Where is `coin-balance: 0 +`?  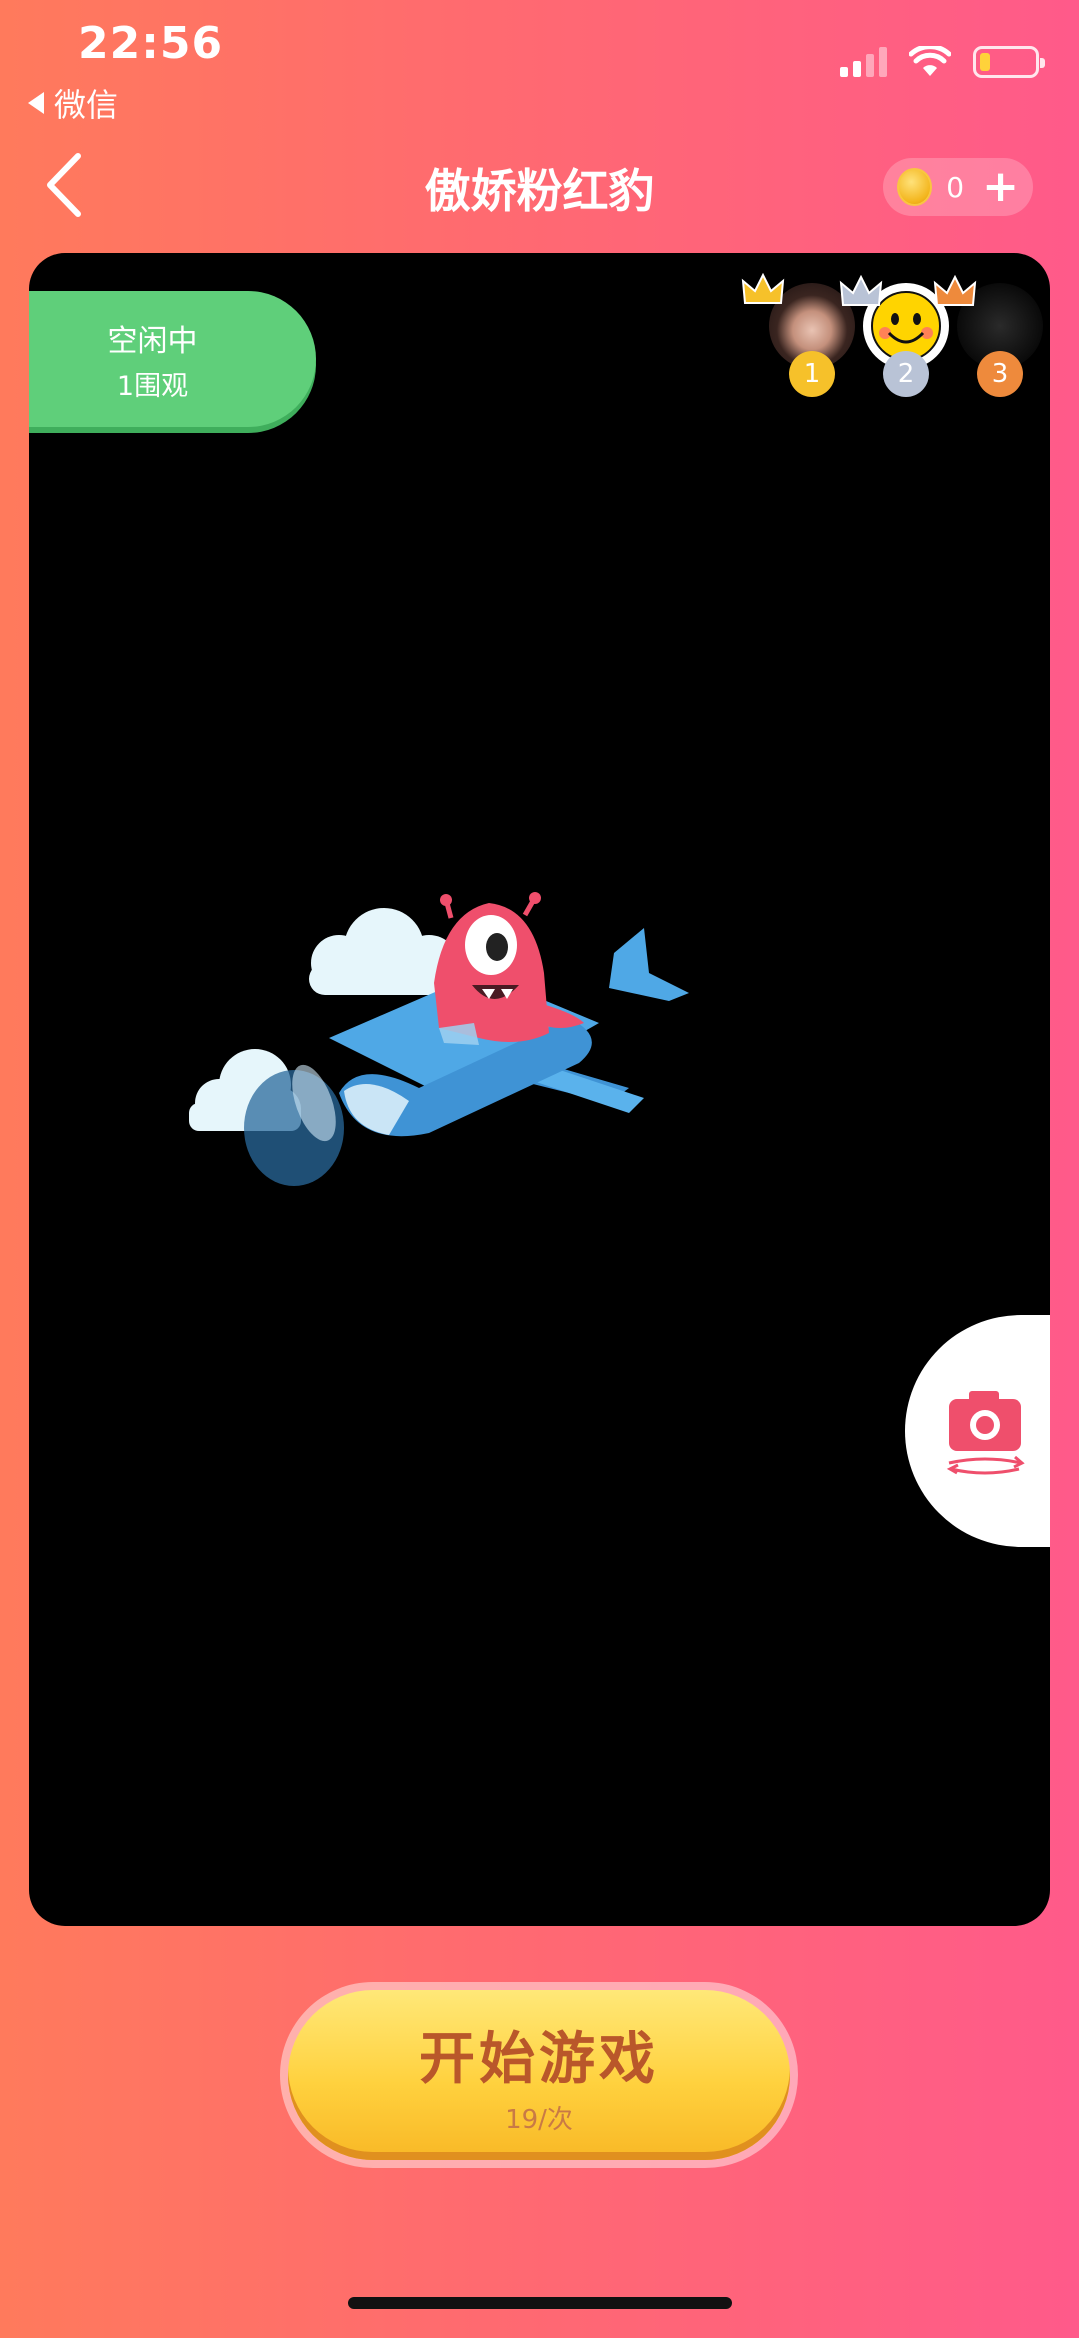
coin-balance: 0 + is located at coordinates (958, 187).